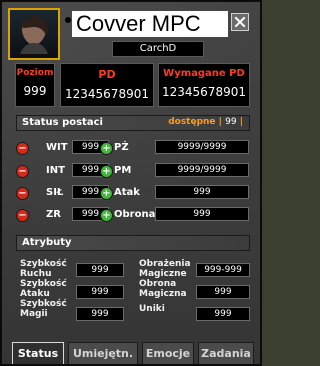 This screenshot has width=320, height=366. What do you see at coordinates (34, 314) in the screenshot?
I see `attr-label-line2: Magii` at bounding box center [34, 314].